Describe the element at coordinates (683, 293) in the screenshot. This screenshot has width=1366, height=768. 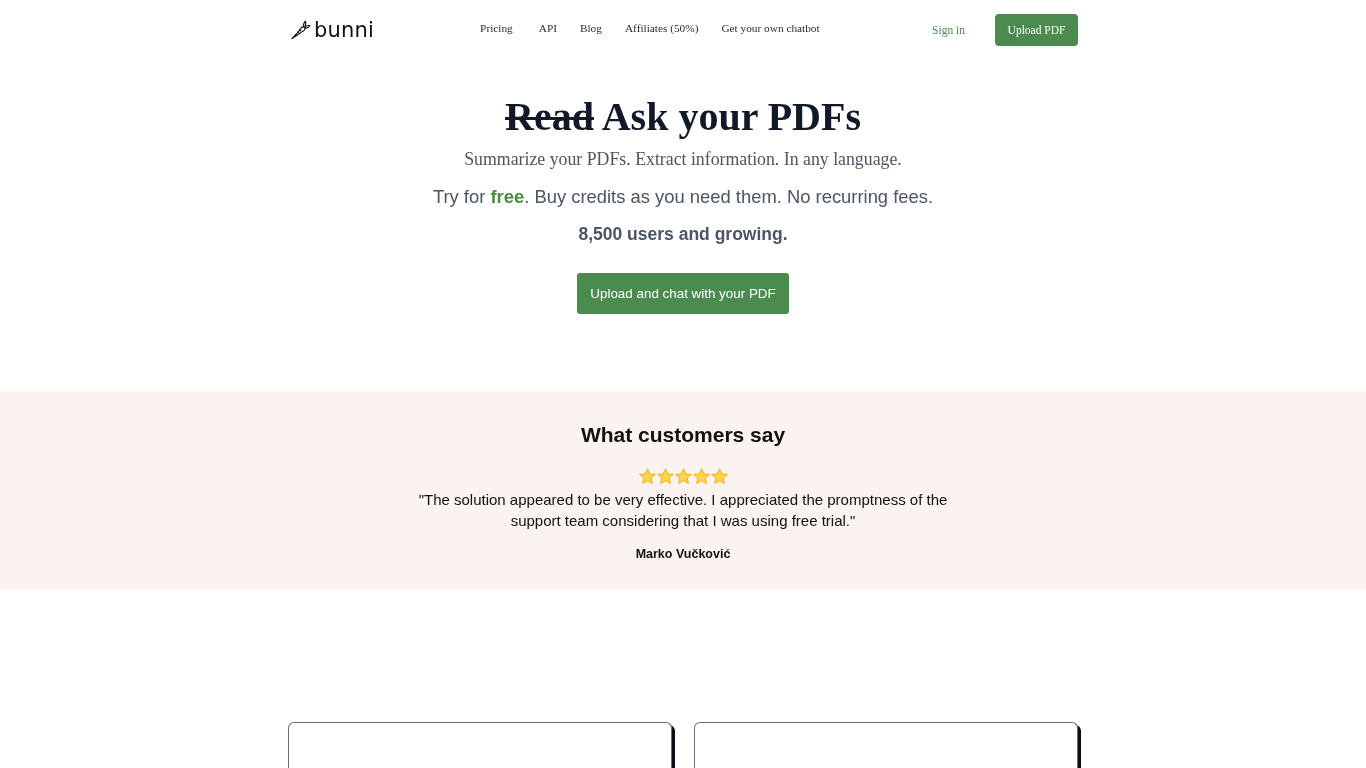
I see `upload-chat-button: Upload and chat with your PDF` at that location.